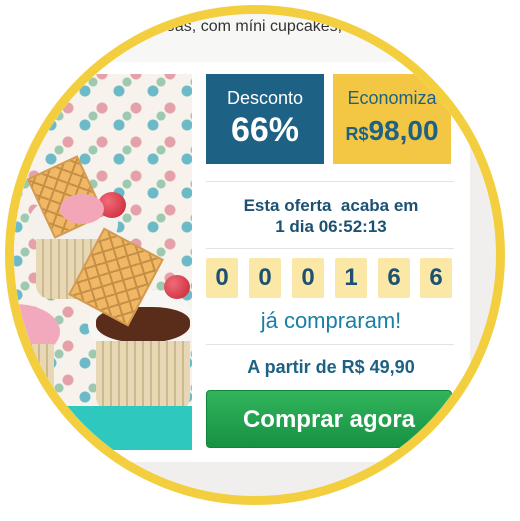  I want to click on bought-count-label: já compraram!, so click(331, 320).